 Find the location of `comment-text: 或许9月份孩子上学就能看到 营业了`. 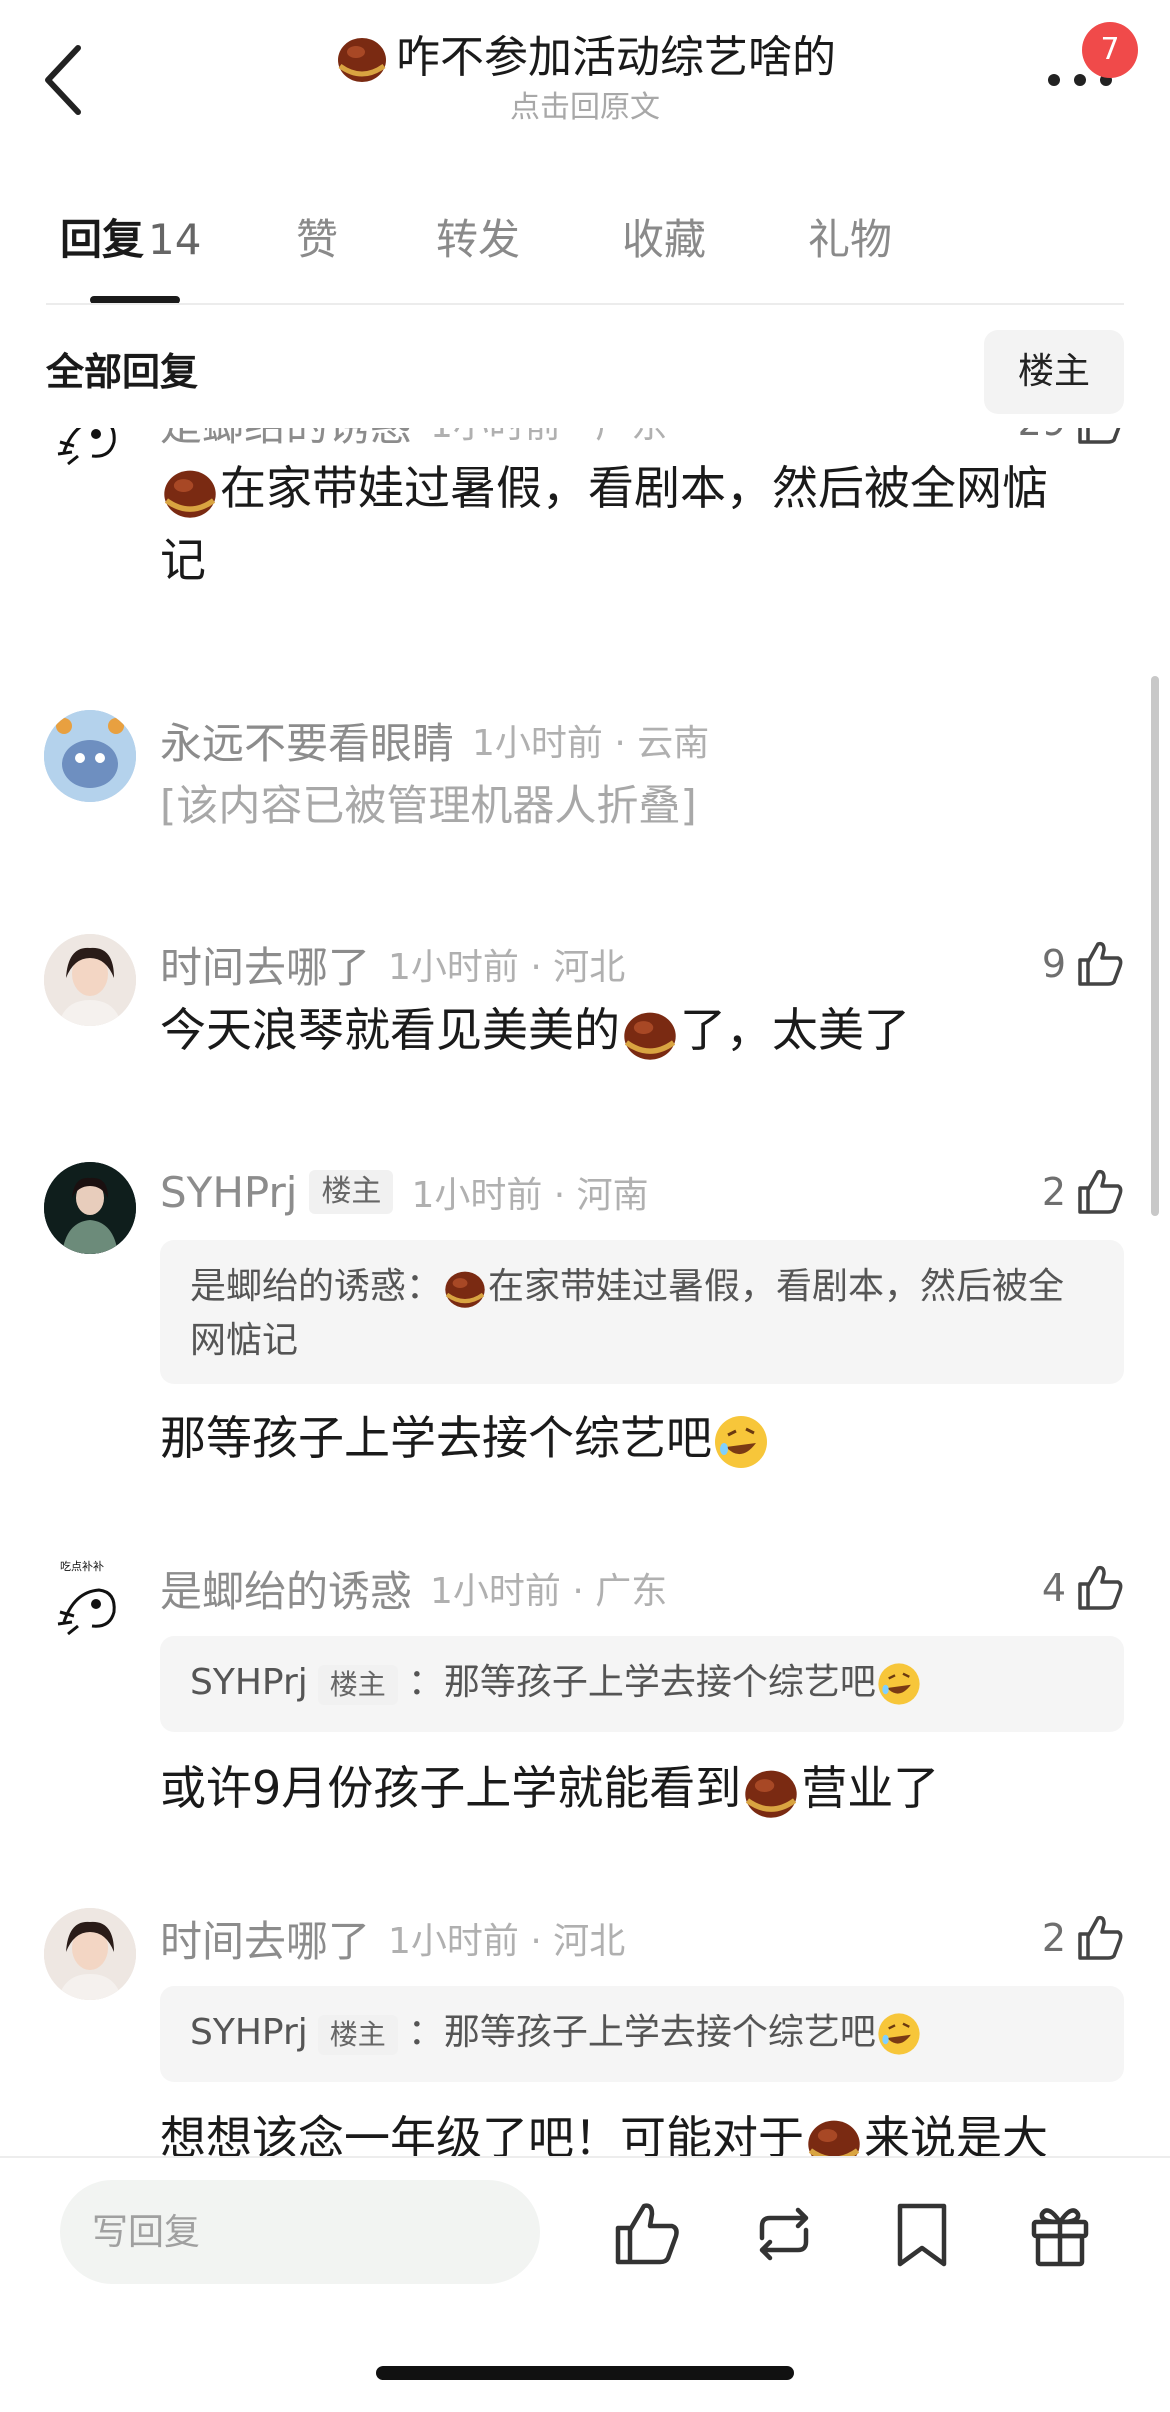

comment-text: 或许9月份孩子上学就能看到 营业了 is located at coordinates (640, 1788).